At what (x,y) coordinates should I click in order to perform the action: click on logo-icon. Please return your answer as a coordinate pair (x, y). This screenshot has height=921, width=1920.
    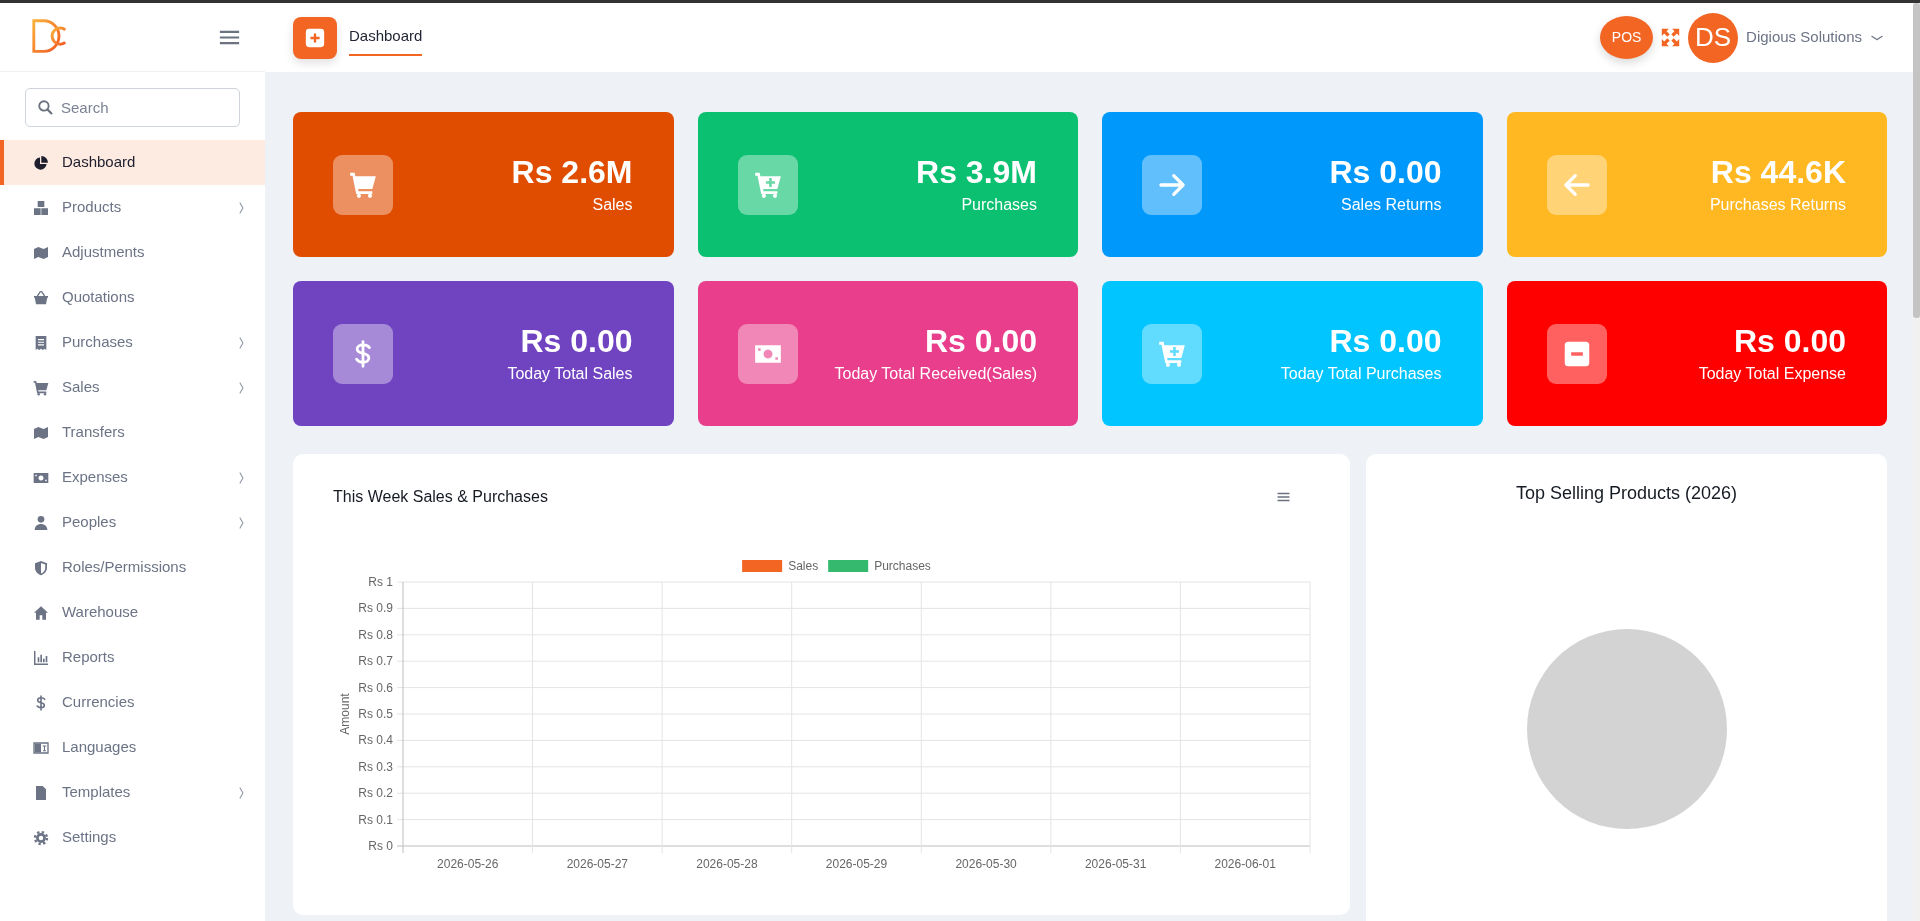
    Looking at the image, I should click on (50, 37).